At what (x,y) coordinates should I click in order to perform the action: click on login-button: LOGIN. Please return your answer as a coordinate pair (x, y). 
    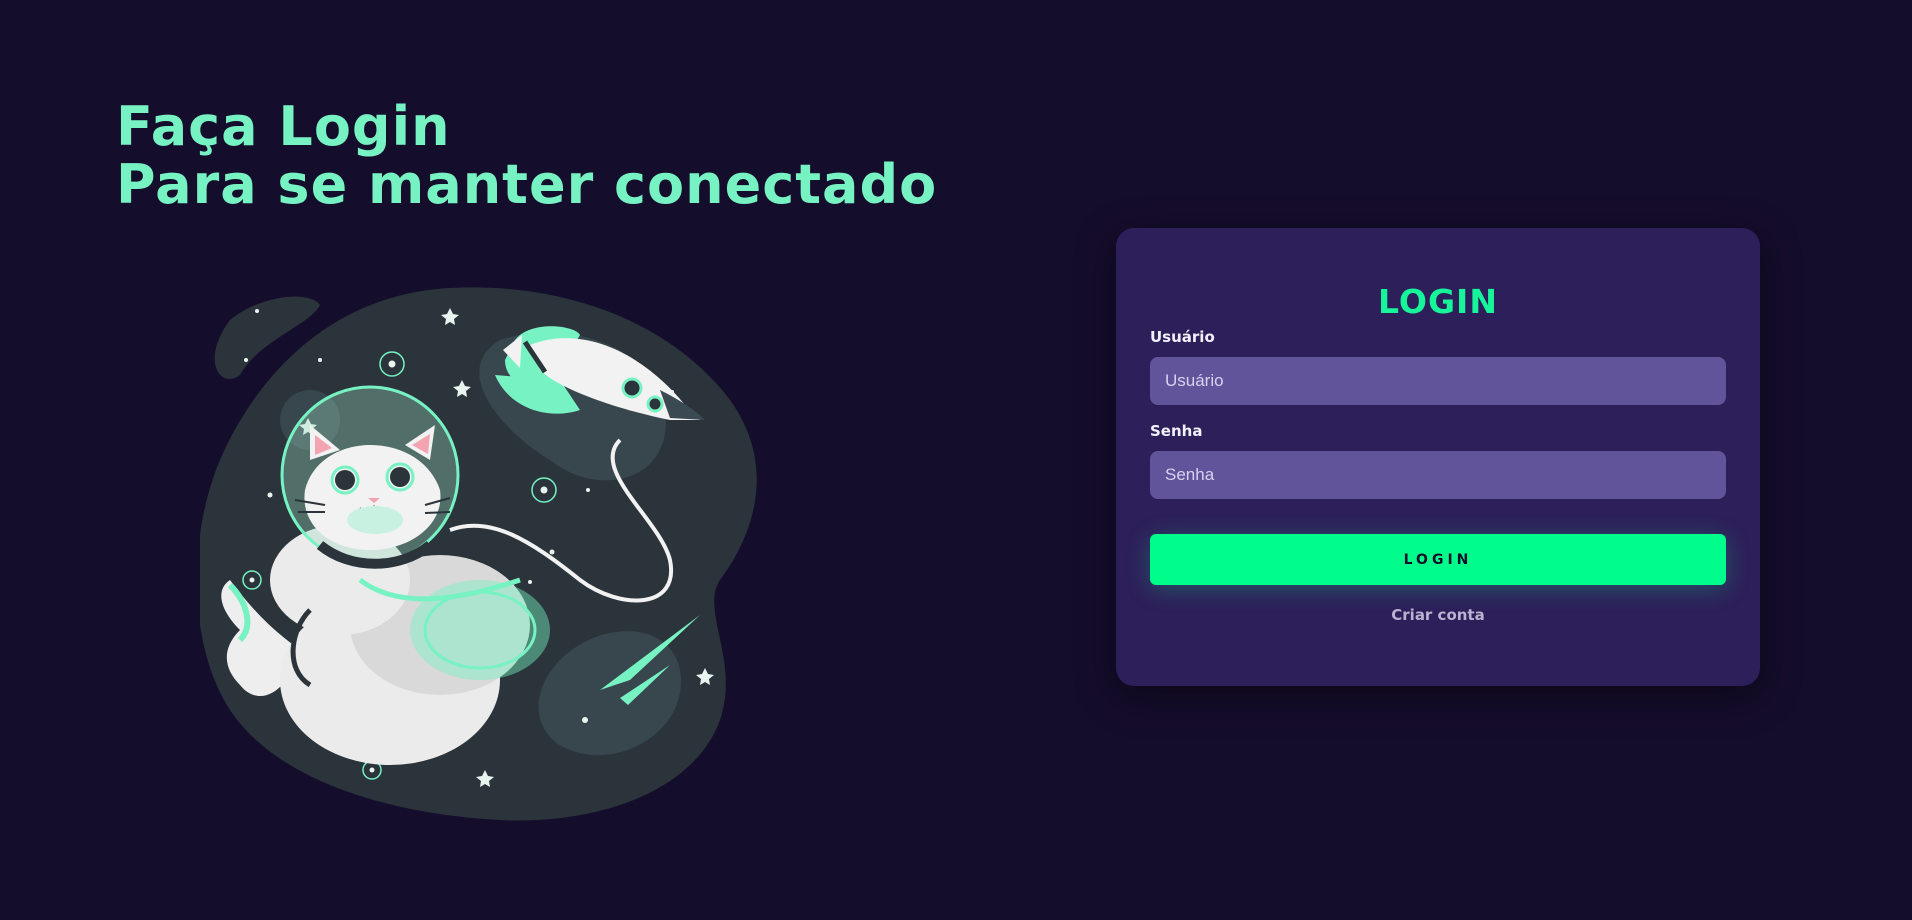
    Looking at the image, I should click on (1438, 559).